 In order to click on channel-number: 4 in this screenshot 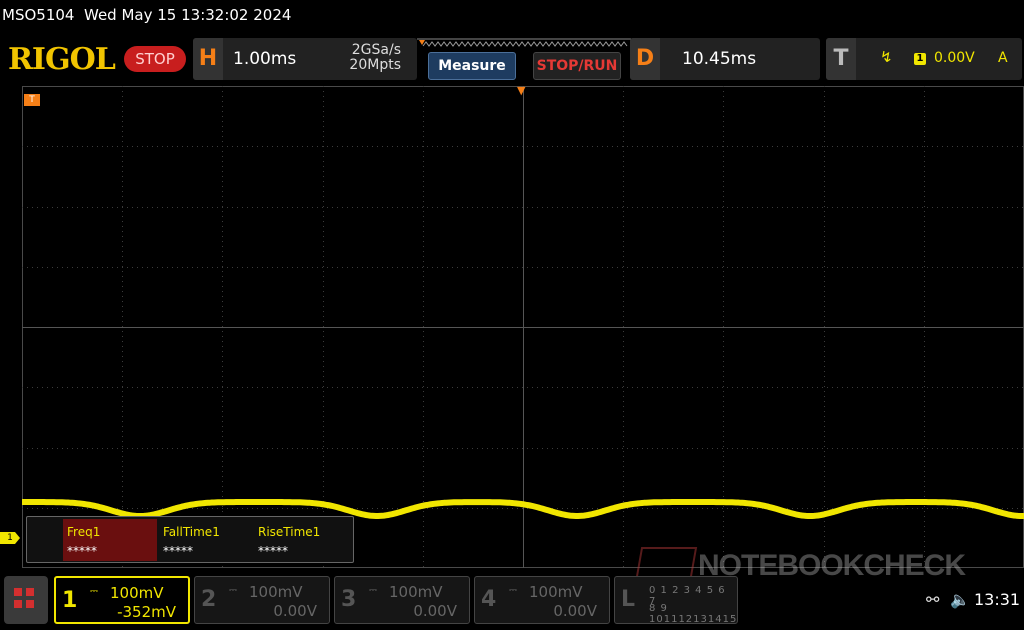, I will do `click(489, 599)`.